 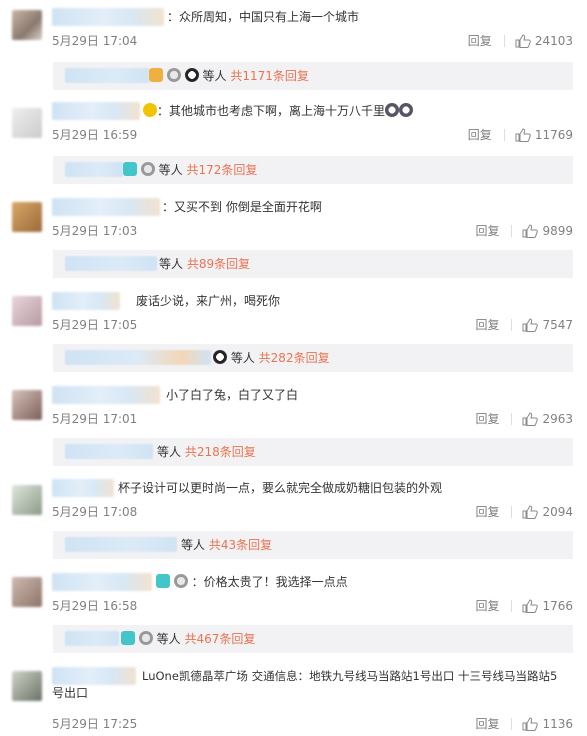 What do you see at coordinates (232, 395) in the screenshot?
I see `comment-text: 小了白了兔，白了又了白` at bounding box center [232, 395].